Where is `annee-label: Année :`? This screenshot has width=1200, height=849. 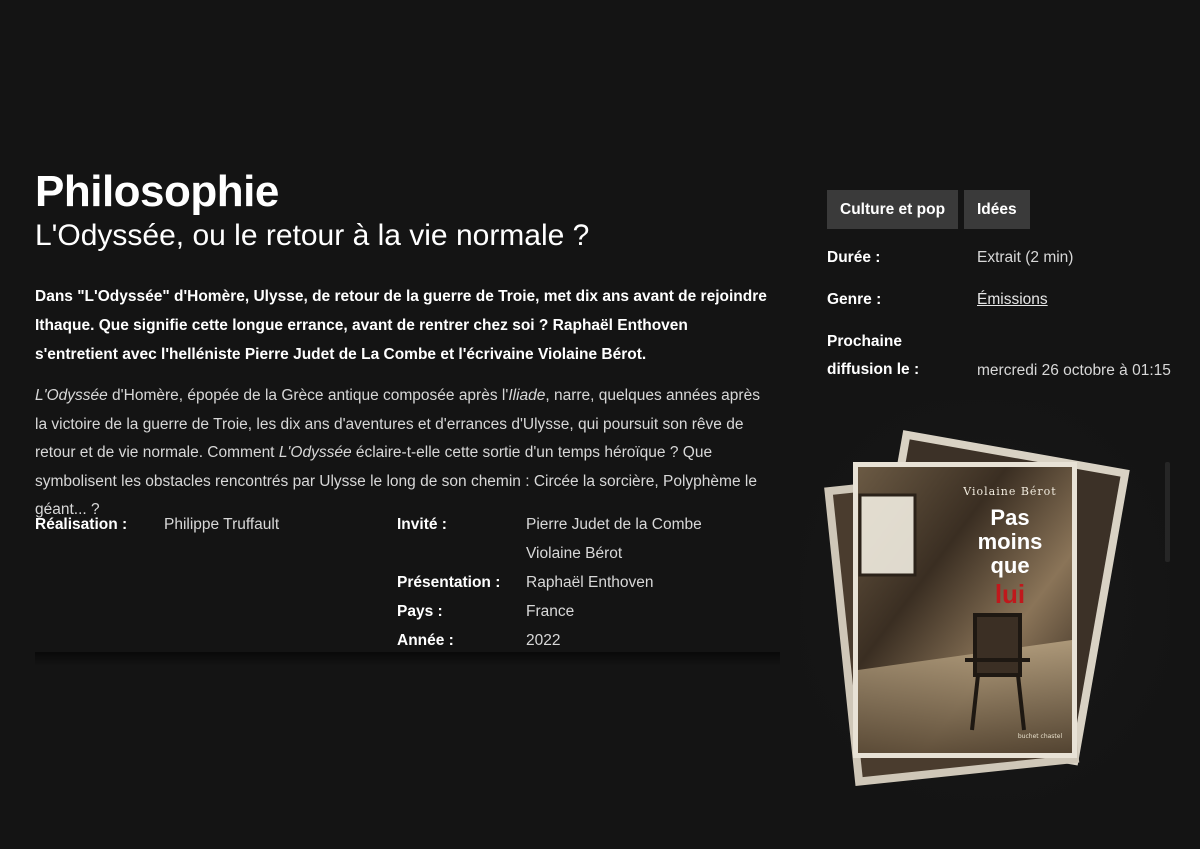 annee-label: Année : is located at coordinates (425, 640).